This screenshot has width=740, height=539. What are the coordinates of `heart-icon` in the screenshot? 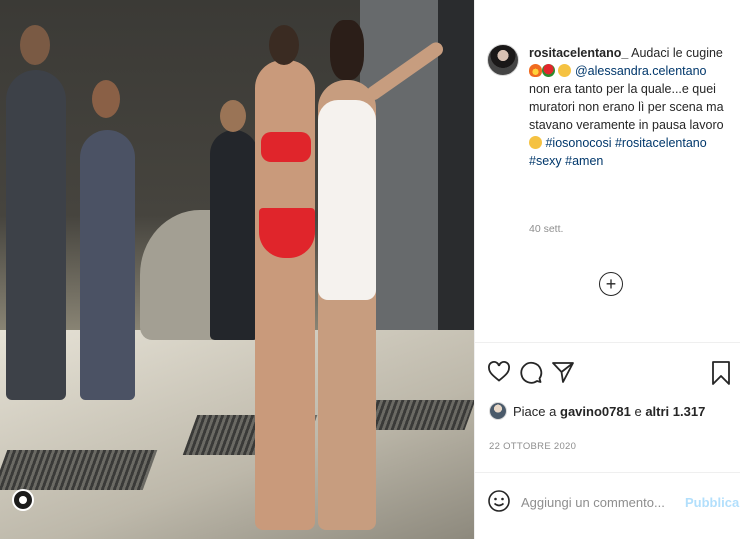 It's located at (500, 373).